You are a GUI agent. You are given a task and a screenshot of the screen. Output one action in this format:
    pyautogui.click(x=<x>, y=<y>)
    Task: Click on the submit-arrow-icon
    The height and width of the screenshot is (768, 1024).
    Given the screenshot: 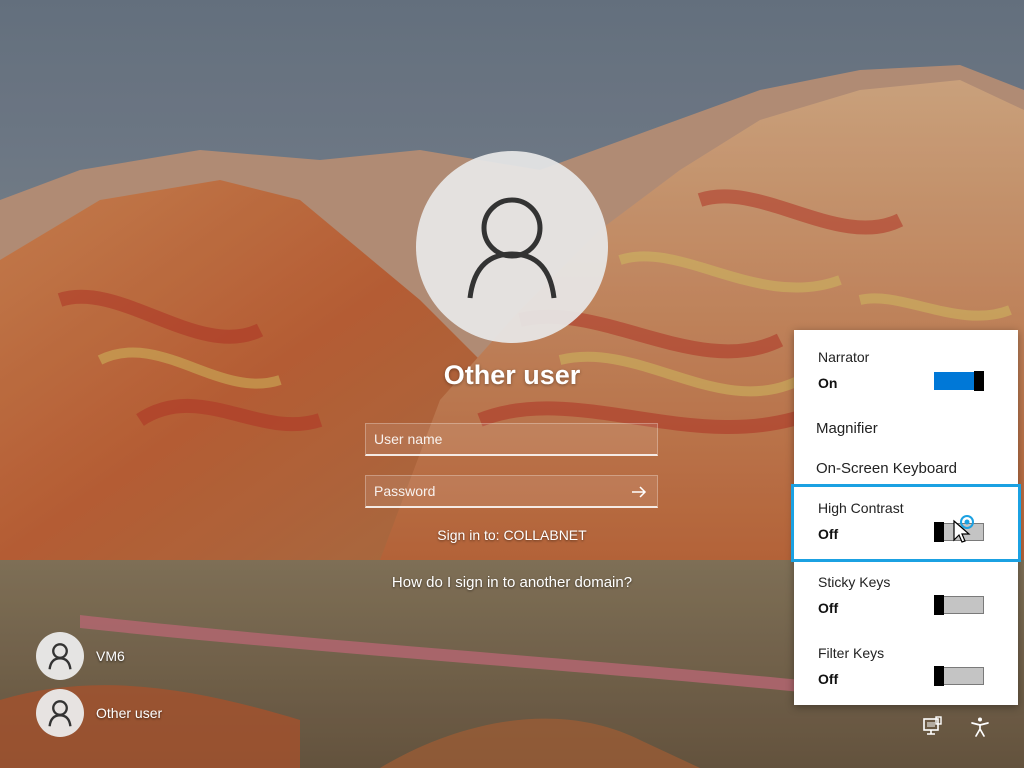 What is the action you would take?
    pyautogui.click(x=639, y=492)
    